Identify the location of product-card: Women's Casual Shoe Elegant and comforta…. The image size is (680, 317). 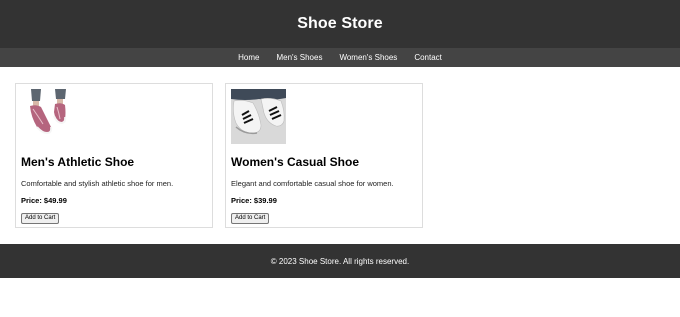
(324, 155).